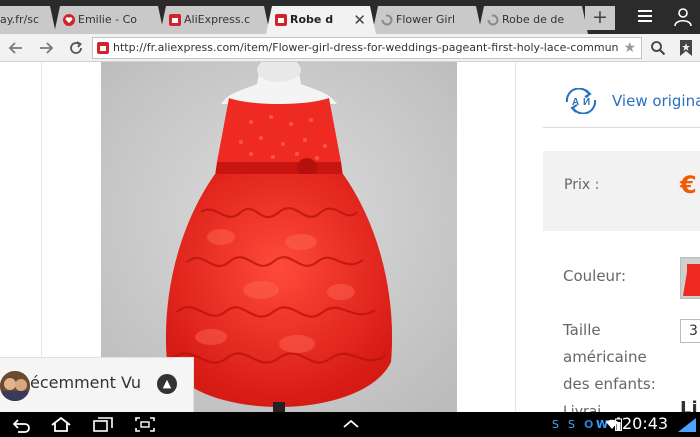 This screenshot has width=700, height=437. I want to click on color-option-red, so click(690, 278).